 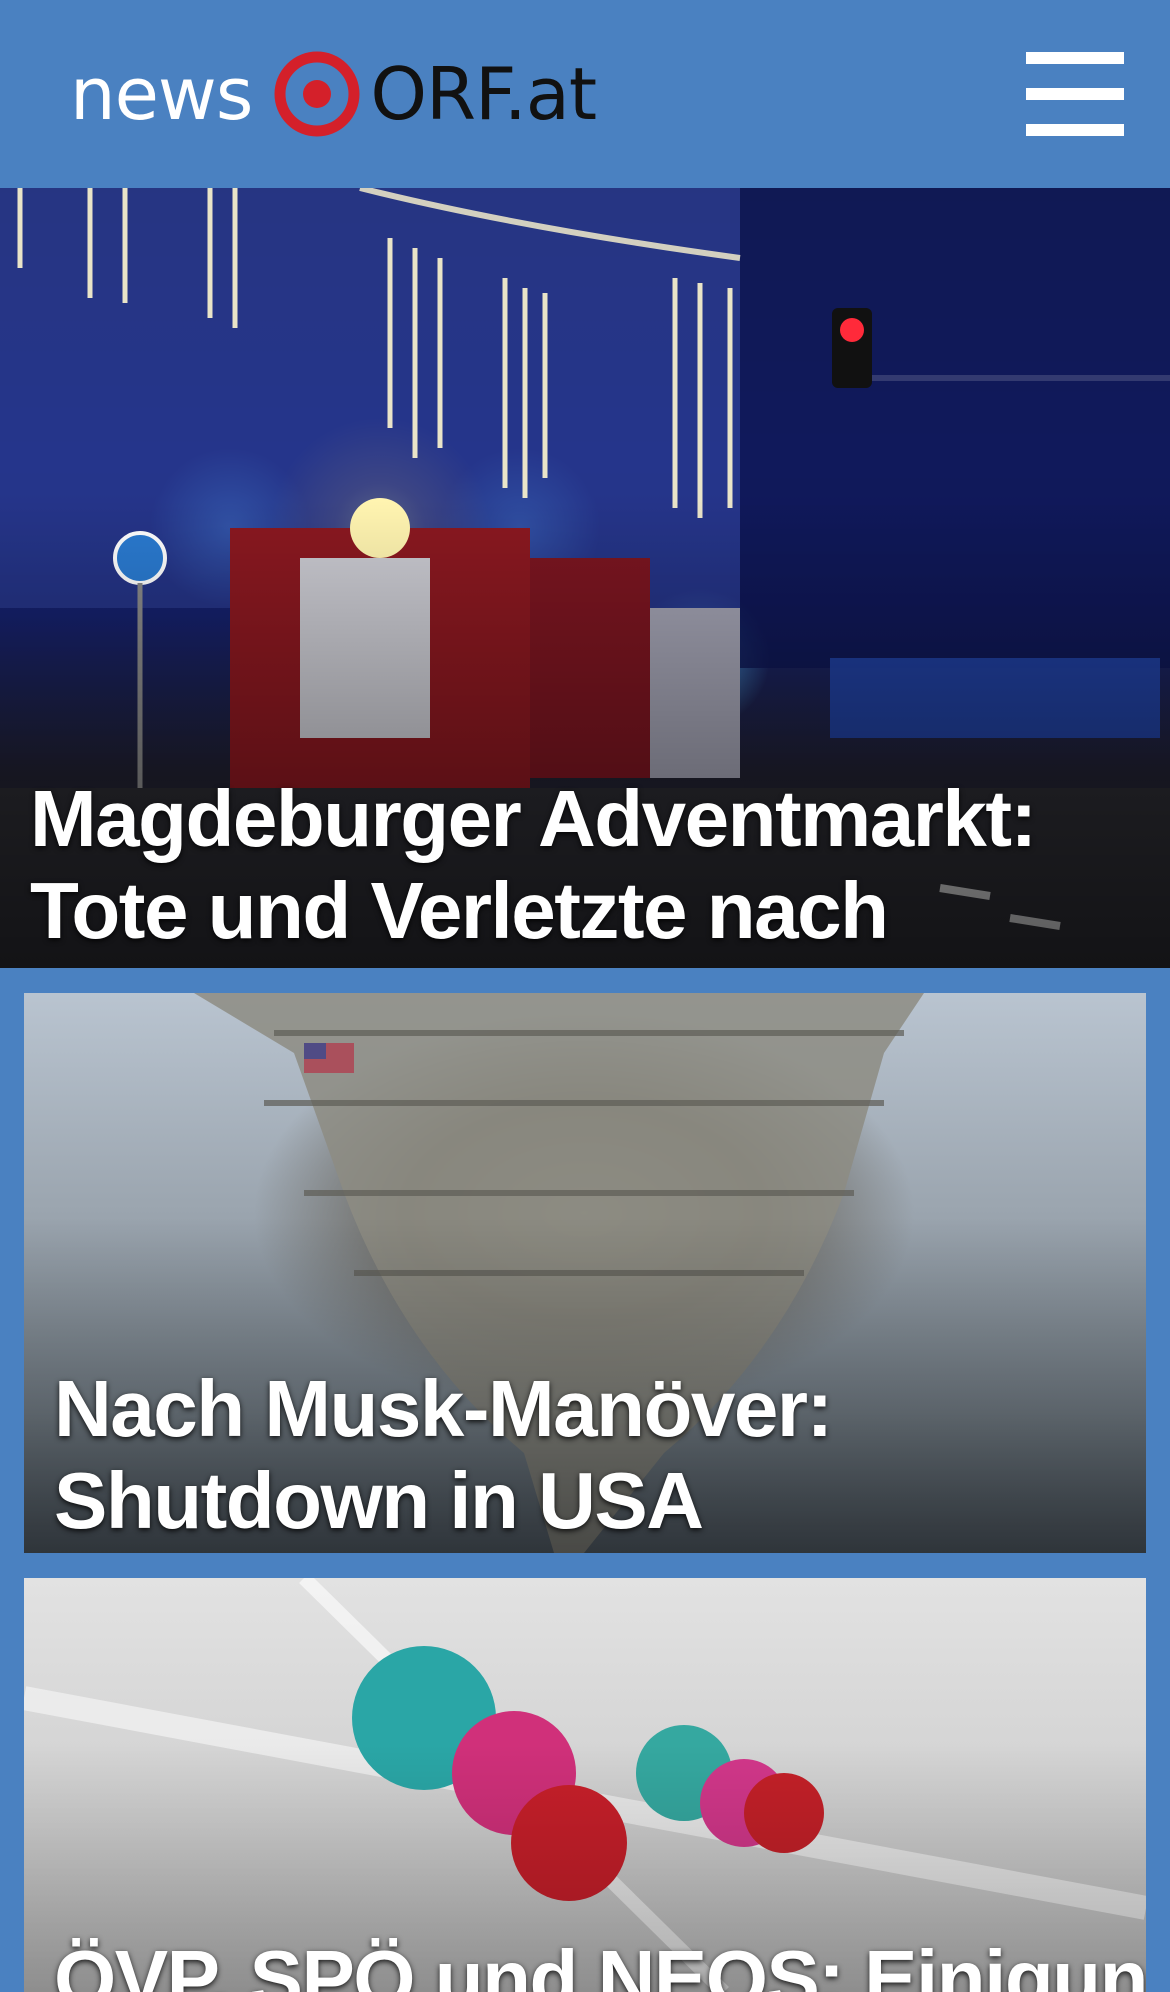 I want to click on app-header: news ORF.at, so click(x=585, y=94).